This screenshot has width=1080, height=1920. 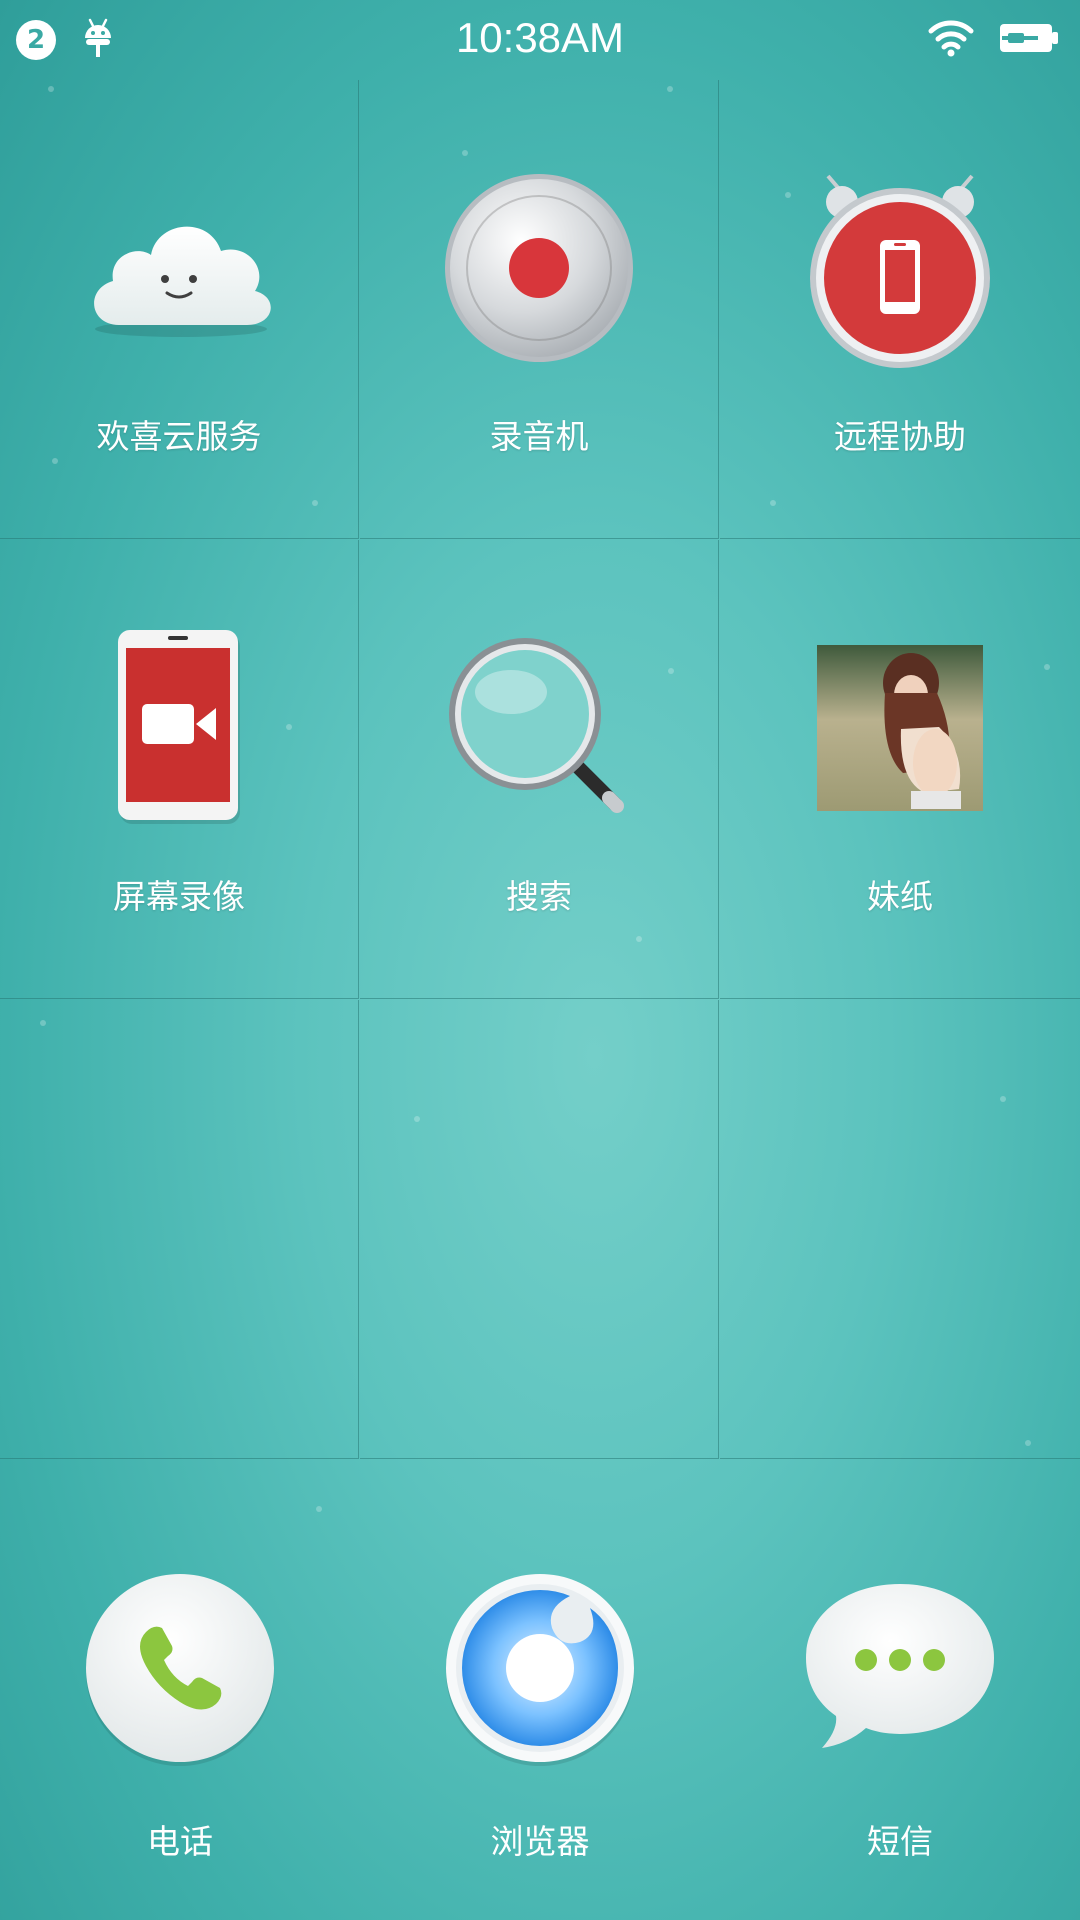 I want to click on dock-label: 短信, so click(x=900, y=1841).